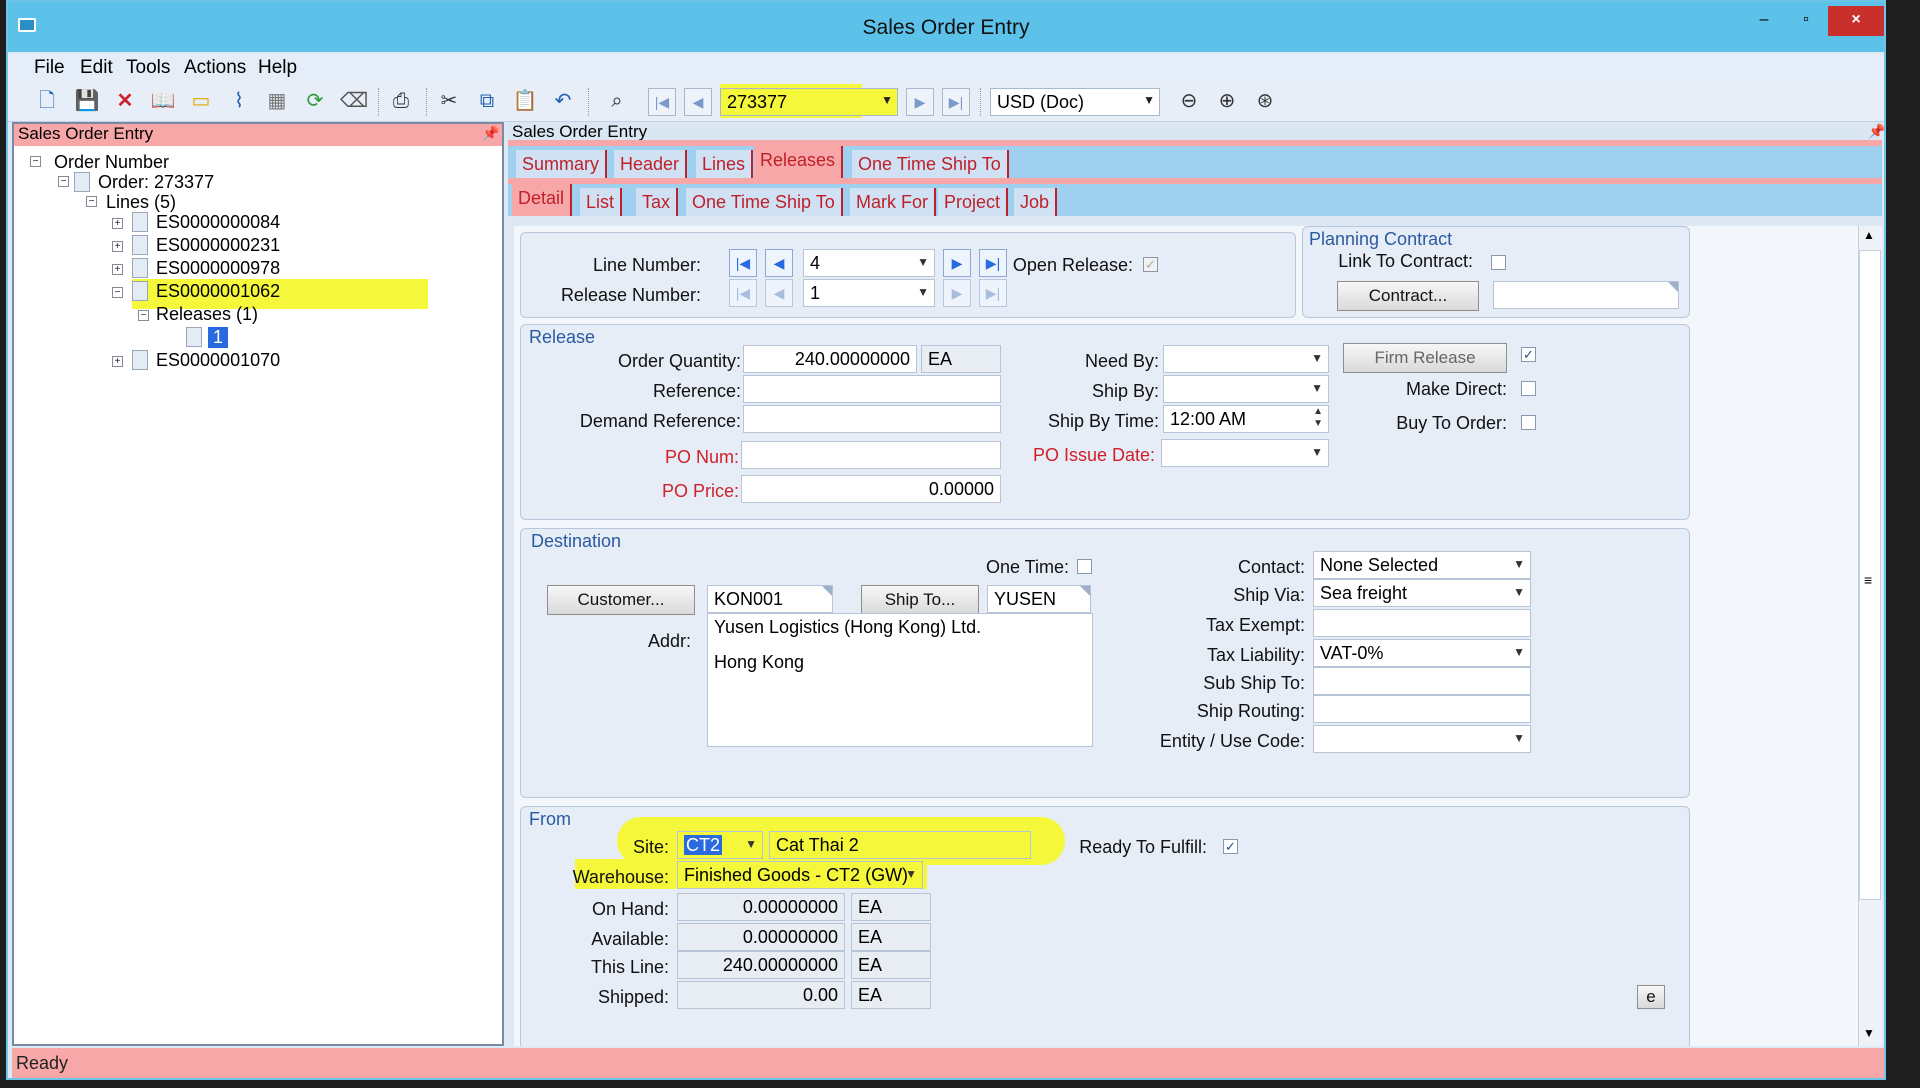 The image size is (1920, 1088). What do you see at coordinates (1422, 593) in the screenshot?
I see `ship-via-field: Sea freight ▼` at bounding box center [1422, 593].